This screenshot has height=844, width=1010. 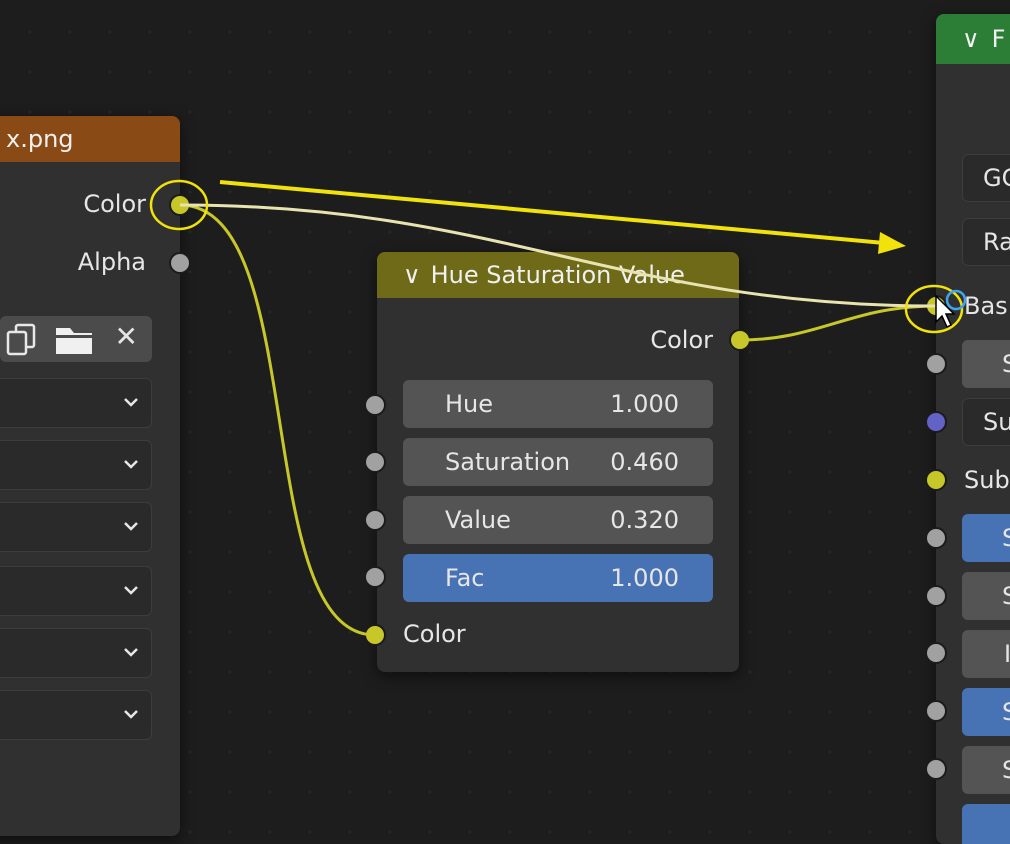 What do you see at coordinates (508, 462) in the screenshot?
I see `saturation-field-label: Saturation` at bounding box center [508, 462].